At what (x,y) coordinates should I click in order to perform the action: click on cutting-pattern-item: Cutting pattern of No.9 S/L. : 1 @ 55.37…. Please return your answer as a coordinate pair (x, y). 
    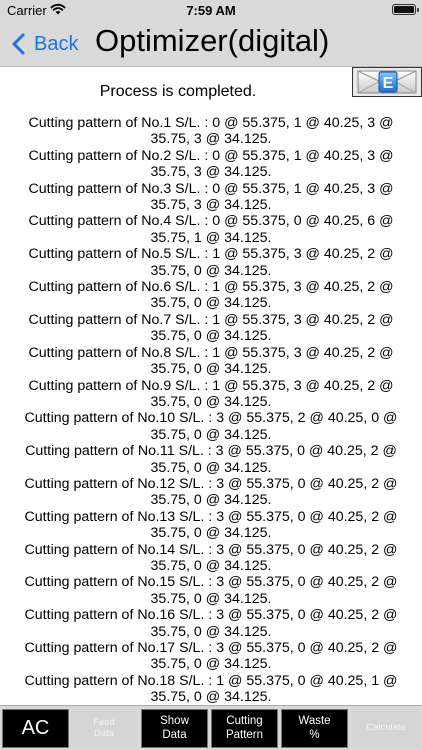
    Looking at the image, I should click on (211, 394).